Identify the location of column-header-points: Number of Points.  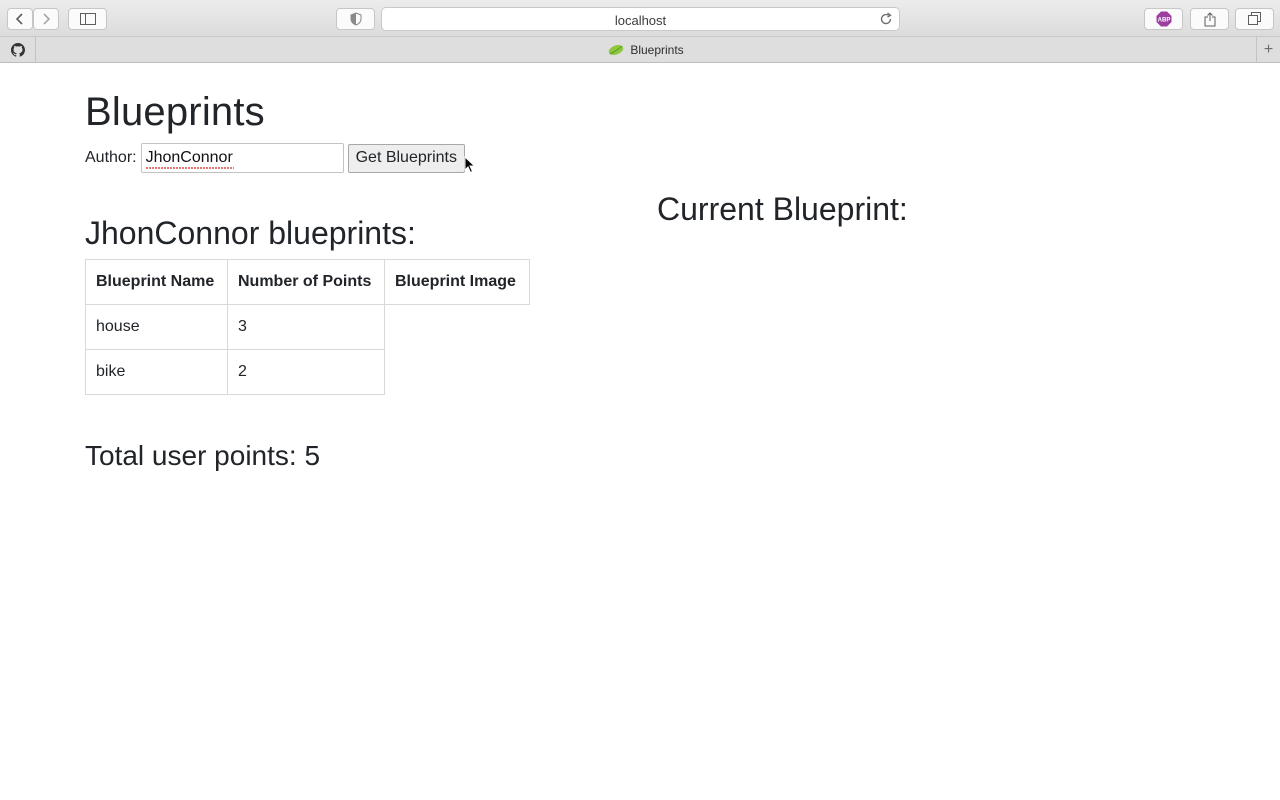
(306, 282).